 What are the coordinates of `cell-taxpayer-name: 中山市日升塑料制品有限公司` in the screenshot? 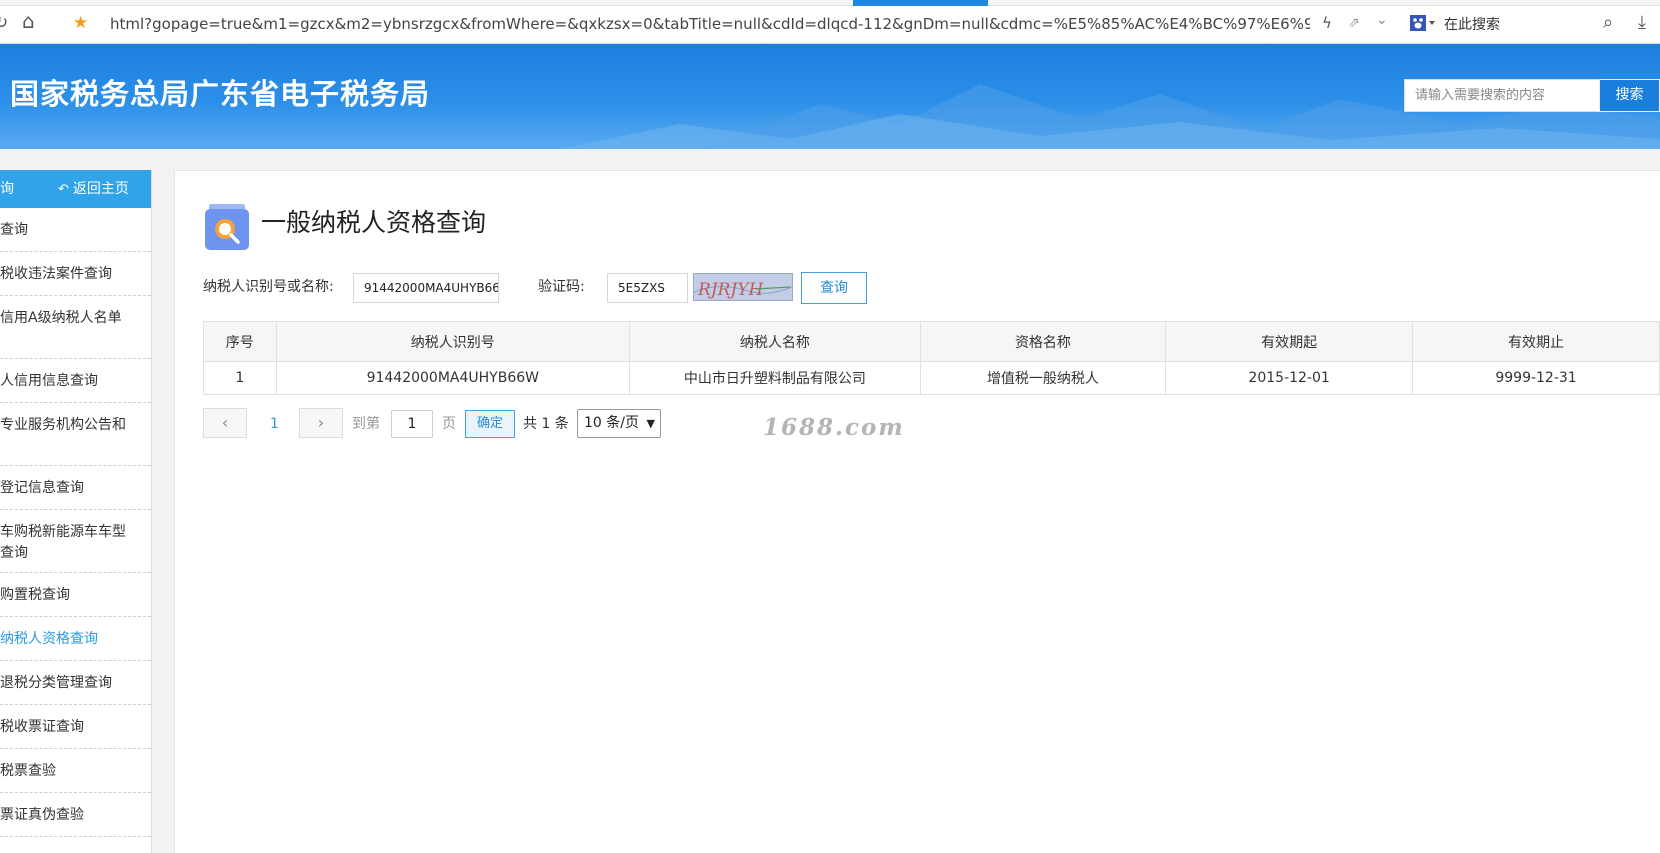 It's located at (774, 378).